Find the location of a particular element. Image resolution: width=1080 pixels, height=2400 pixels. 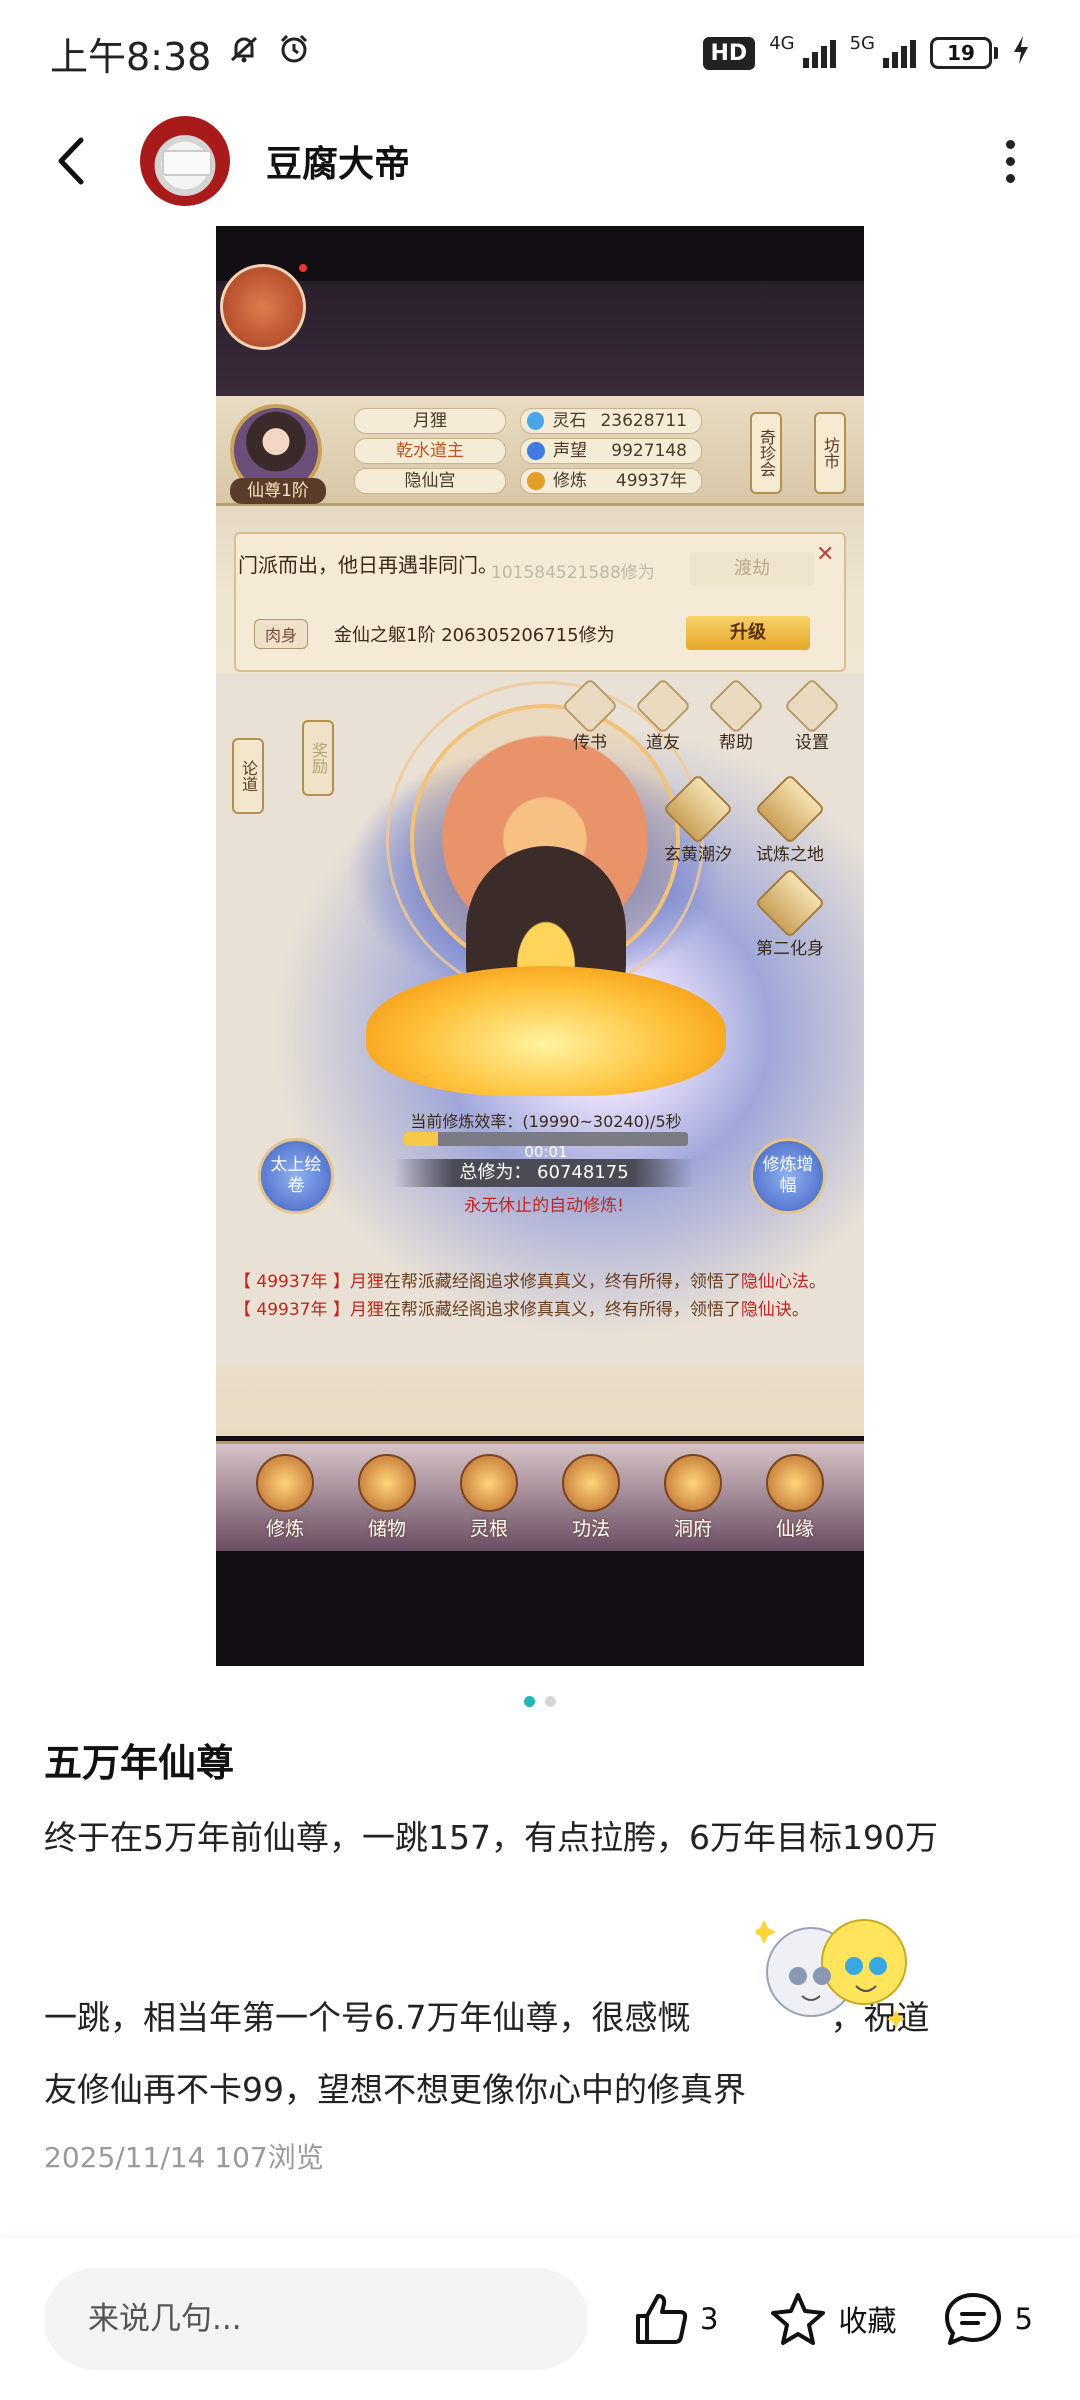

tab-techniques: 功法 is located at coordinates (591, 1497).